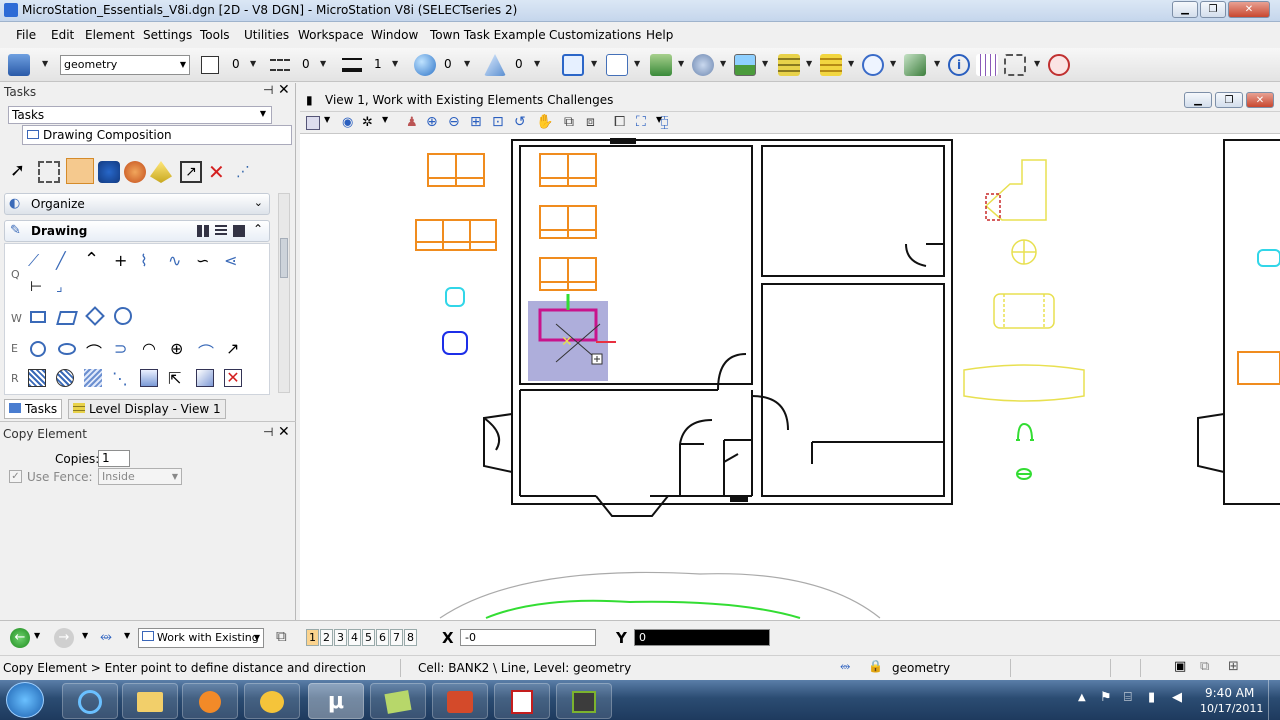 This screenshot has height=720, width=1280. I want to click on linear-pattern-icon: ⋱, so click(121, 378).